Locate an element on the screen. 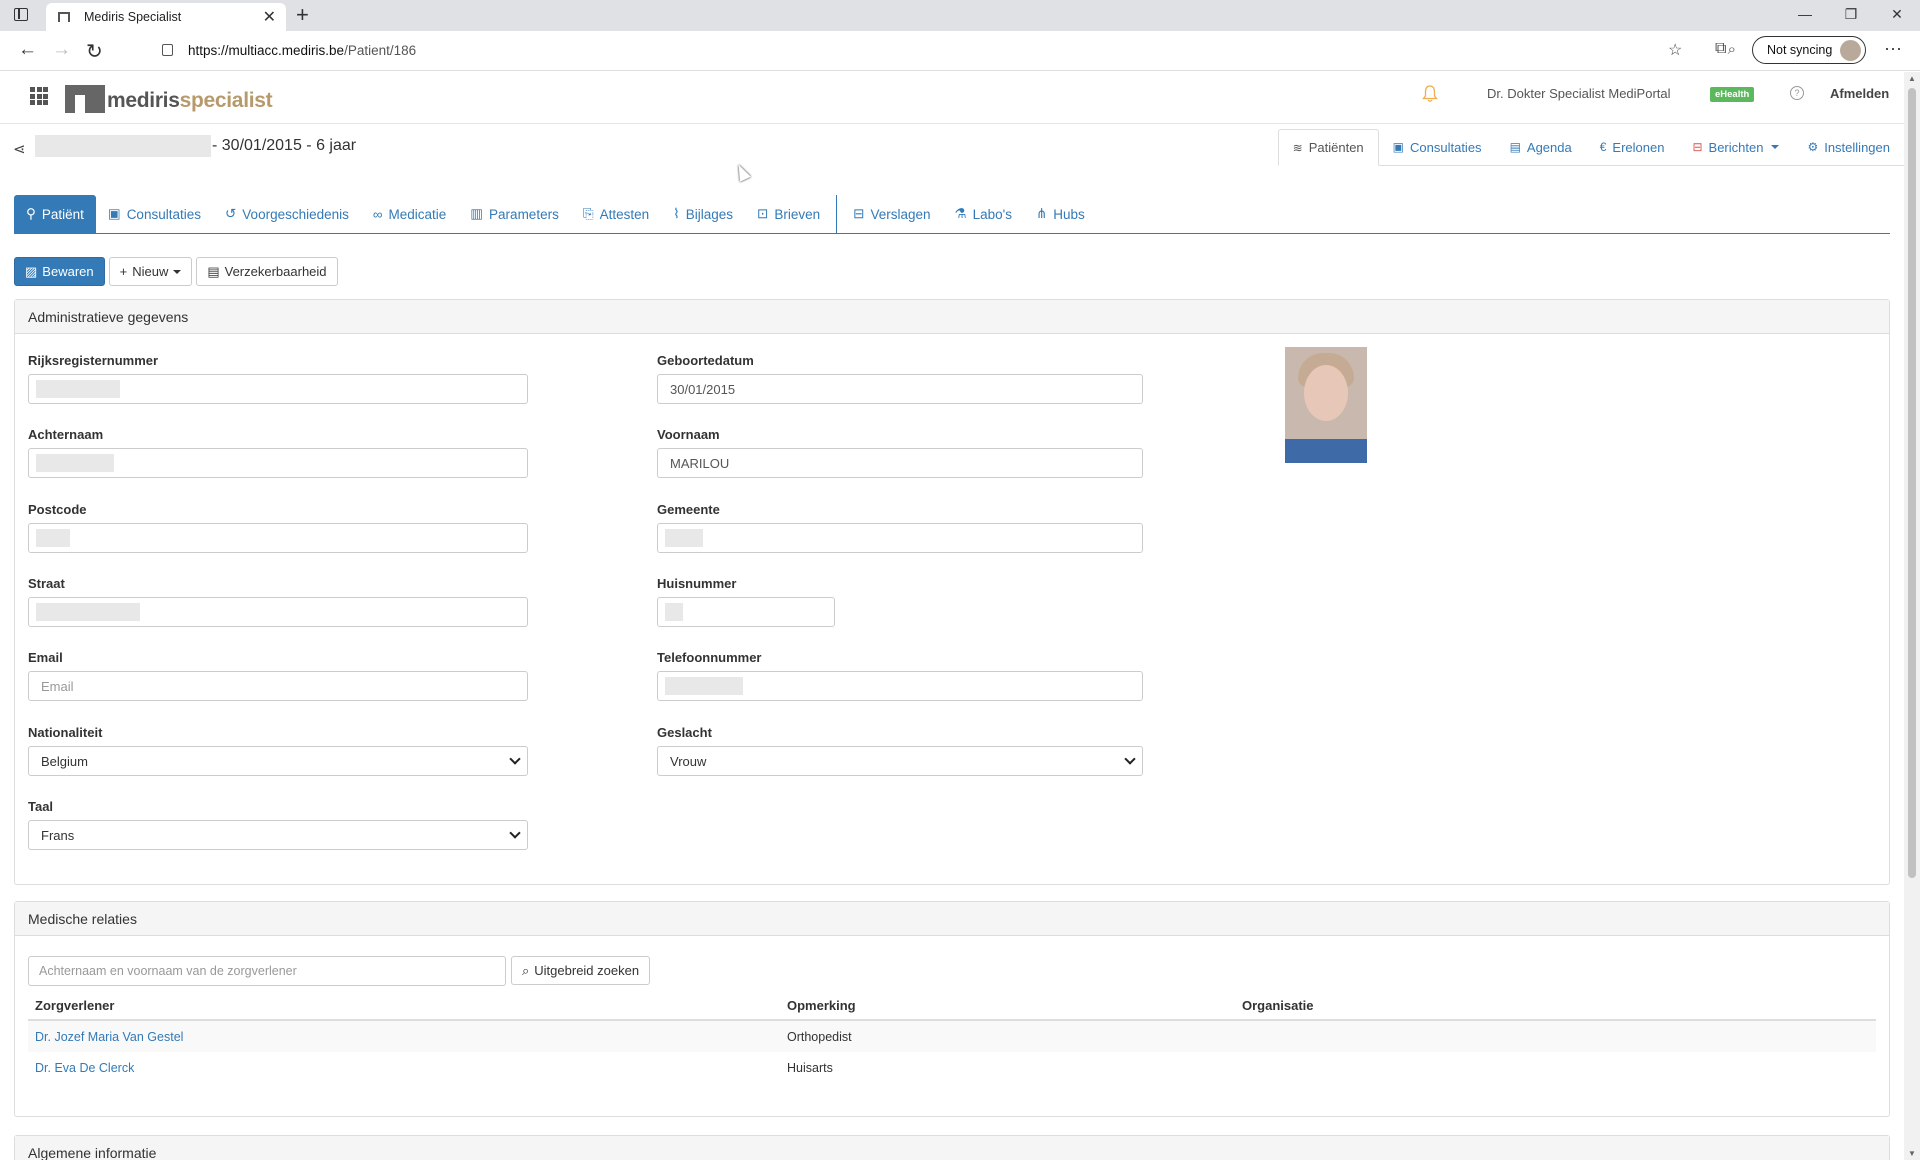 The height and width of the screenshot is (1160, 1920). share-icon: ⋖ is located at coordinates (19, 149).